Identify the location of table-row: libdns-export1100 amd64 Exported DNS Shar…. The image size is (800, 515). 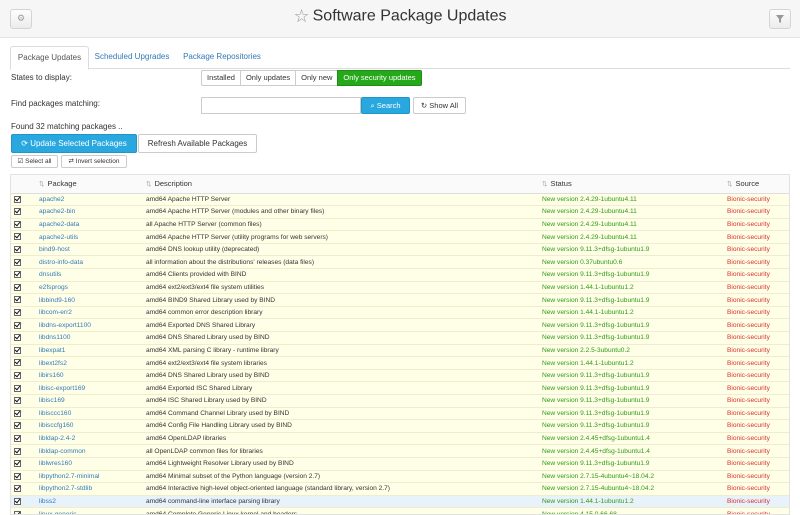
(400, 325).